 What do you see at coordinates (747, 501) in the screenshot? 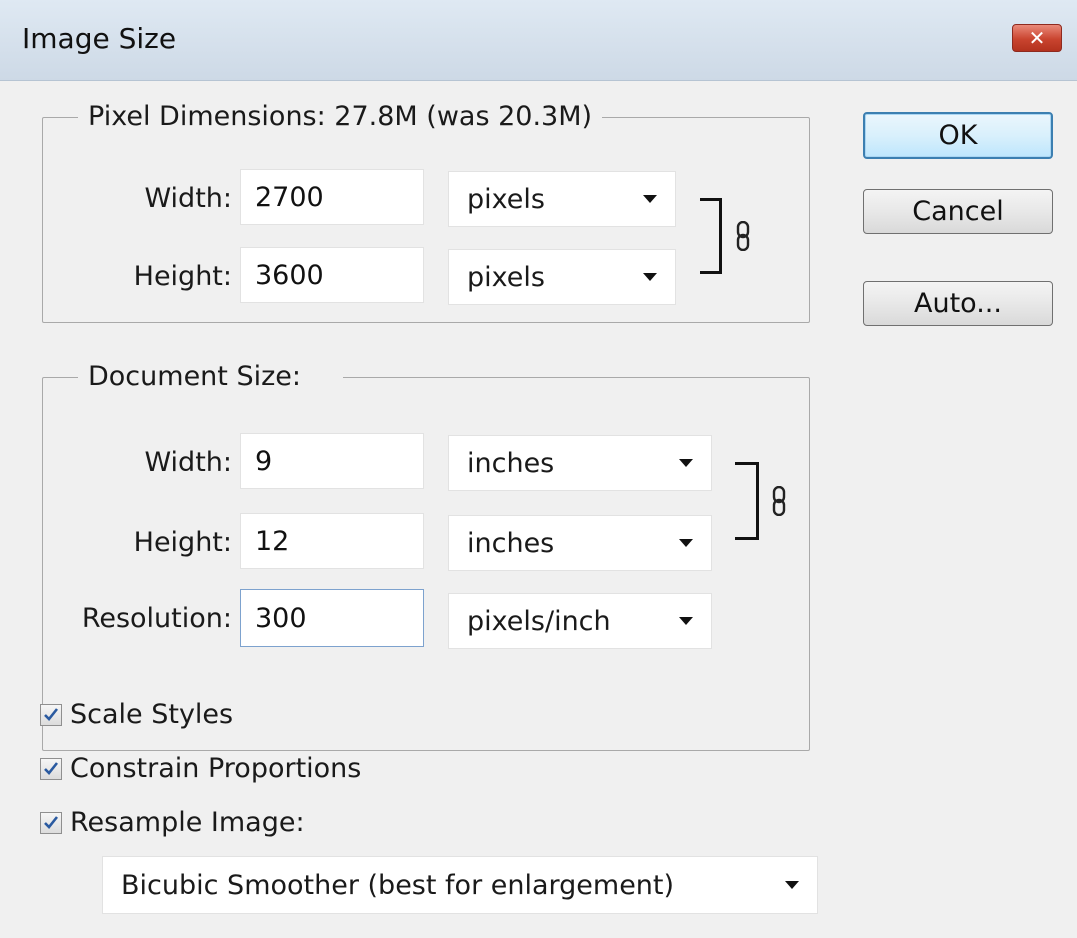
I see `document-constrain-bracket` at bounding box center [747, 501].